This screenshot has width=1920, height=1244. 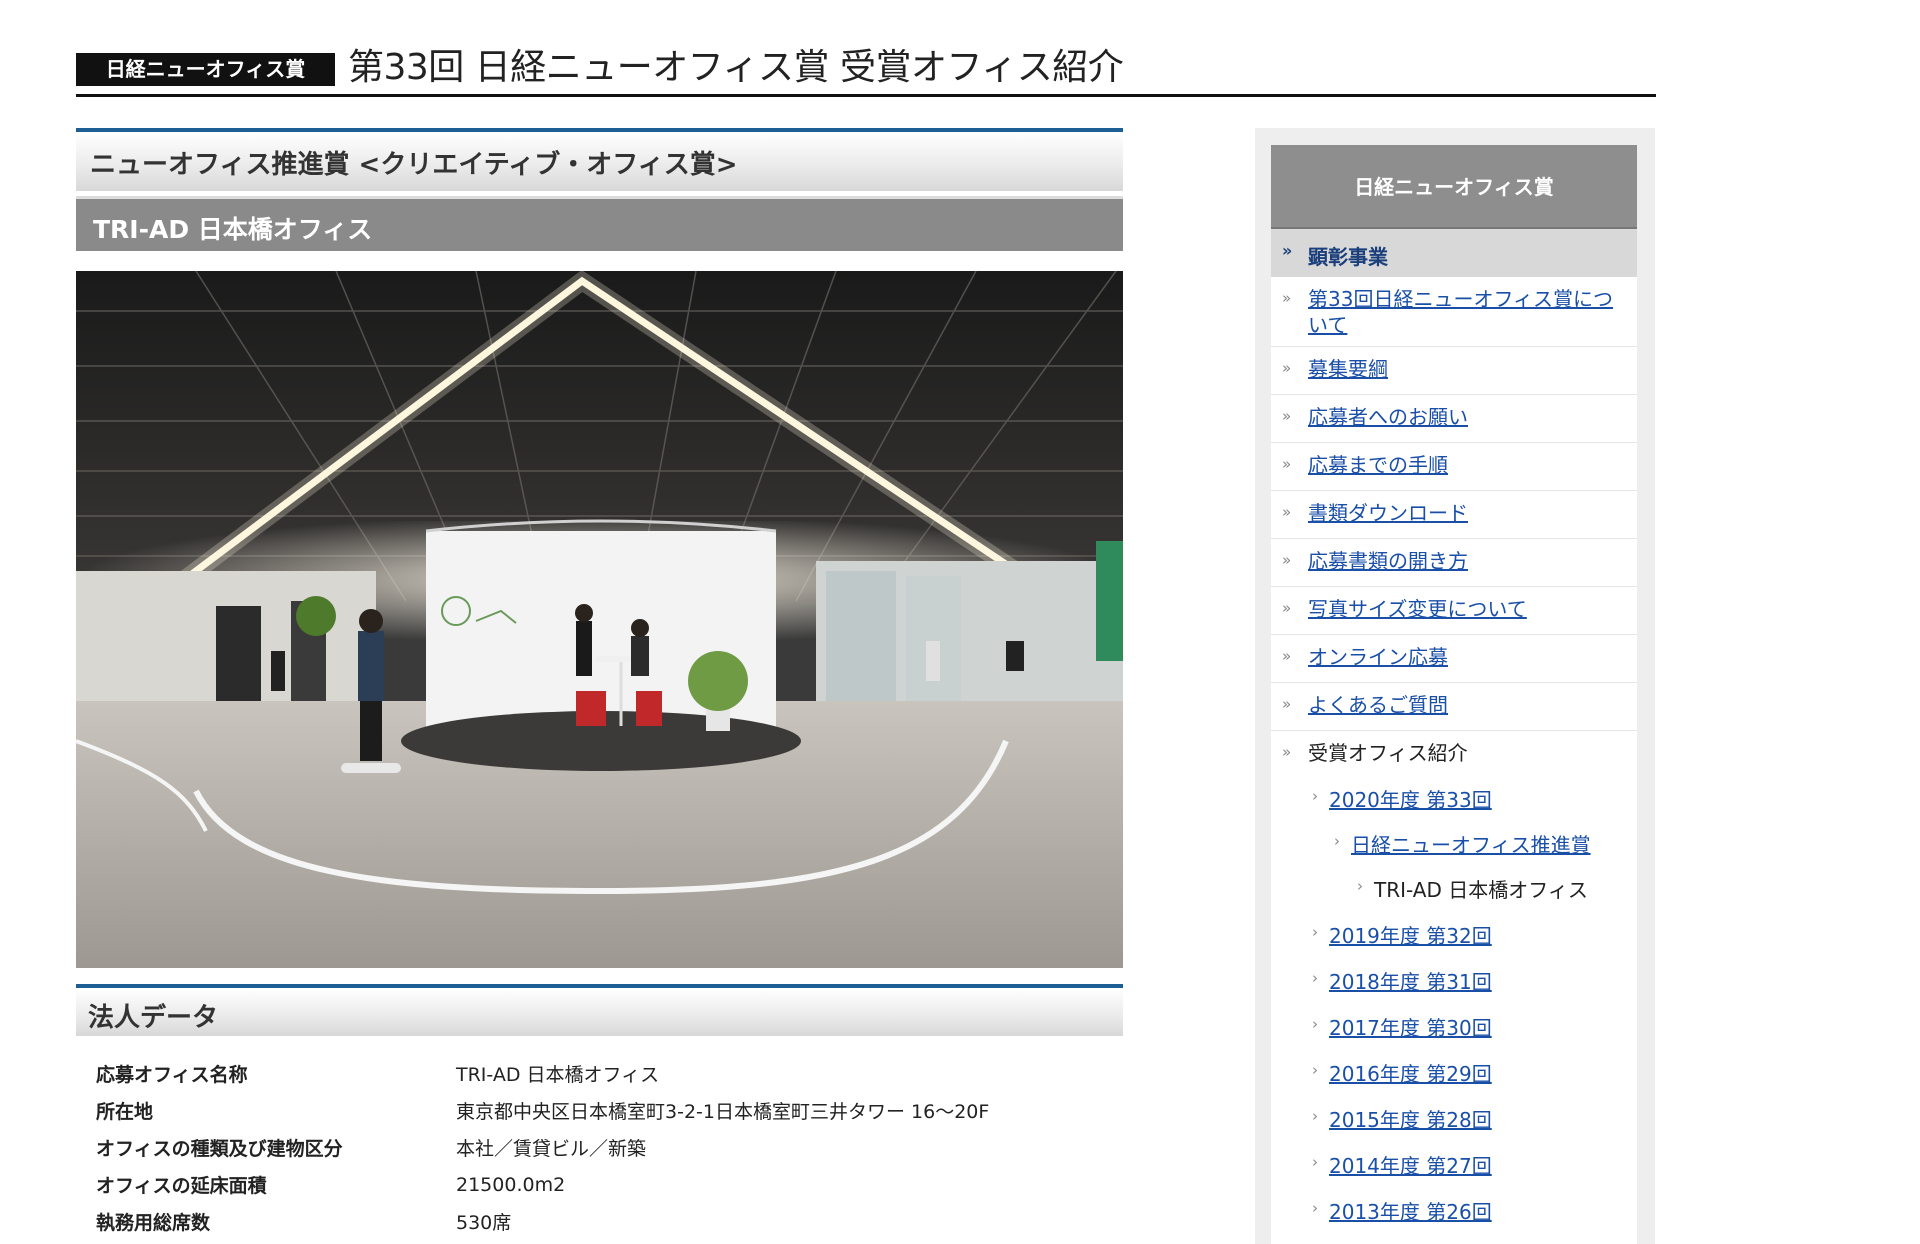 I want to click on brand-badge: 日経ニューオフィス賞, so click(x=205, y=69).